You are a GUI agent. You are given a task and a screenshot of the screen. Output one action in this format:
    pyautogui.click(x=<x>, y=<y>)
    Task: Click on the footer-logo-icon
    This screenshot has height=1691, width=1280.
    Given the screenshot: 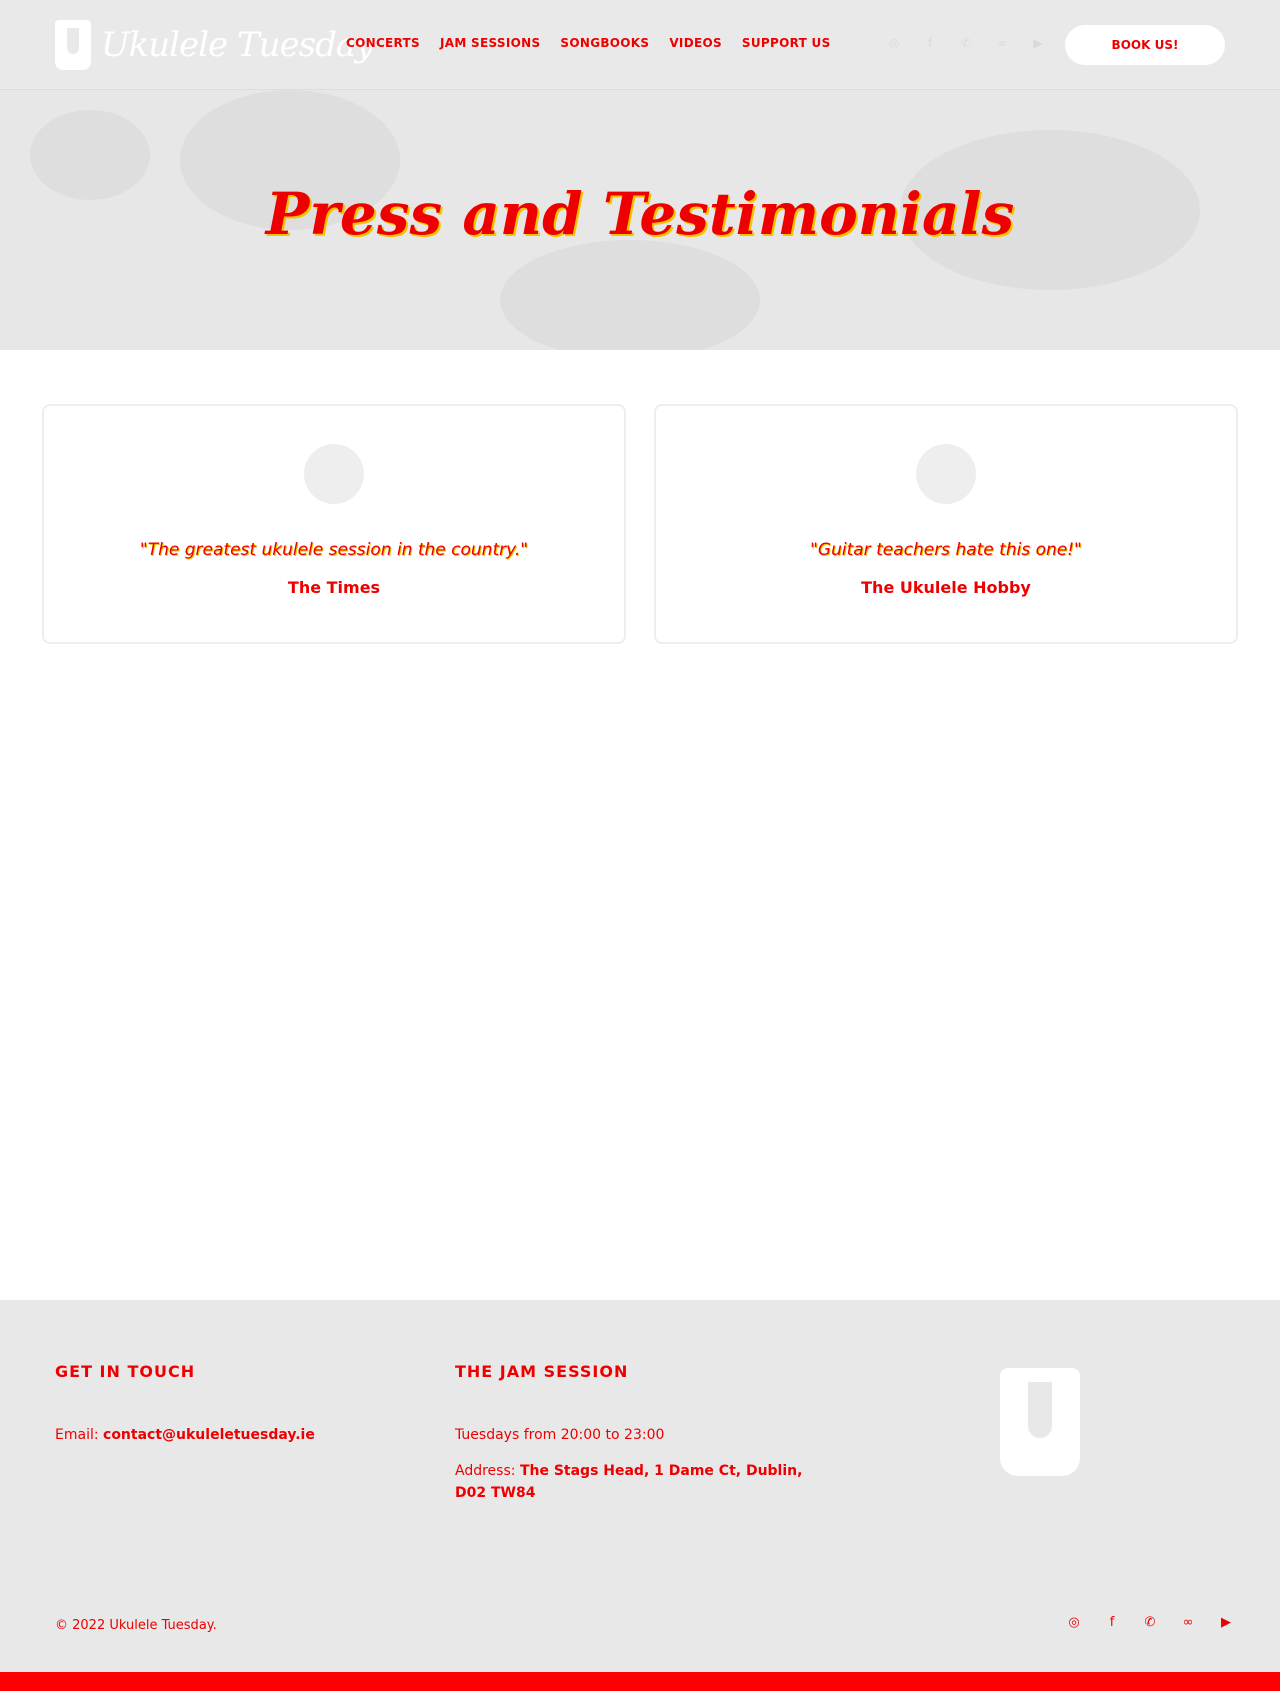 What is the action you would take?
    pyautogui.click(x=1040, y=1422)
    